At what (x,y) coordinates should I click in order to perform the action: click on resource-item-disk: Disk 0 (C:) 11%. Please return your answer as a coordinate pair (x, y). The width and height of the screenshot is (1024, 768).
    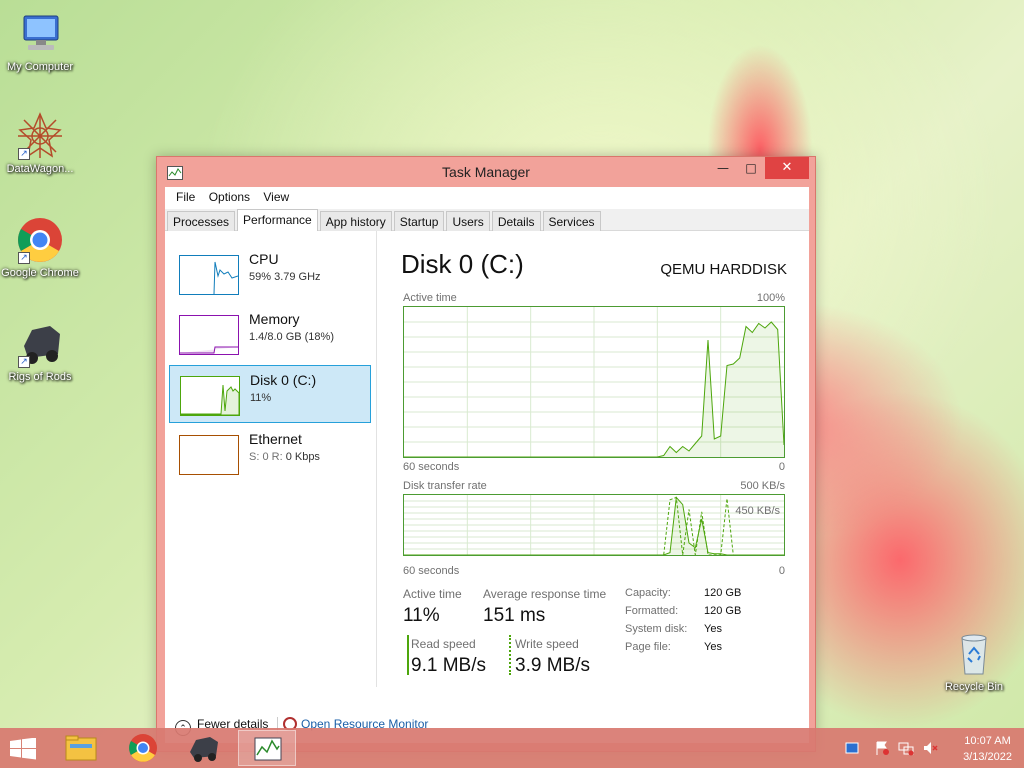
    Looking at the image, I should click on (270, 394).